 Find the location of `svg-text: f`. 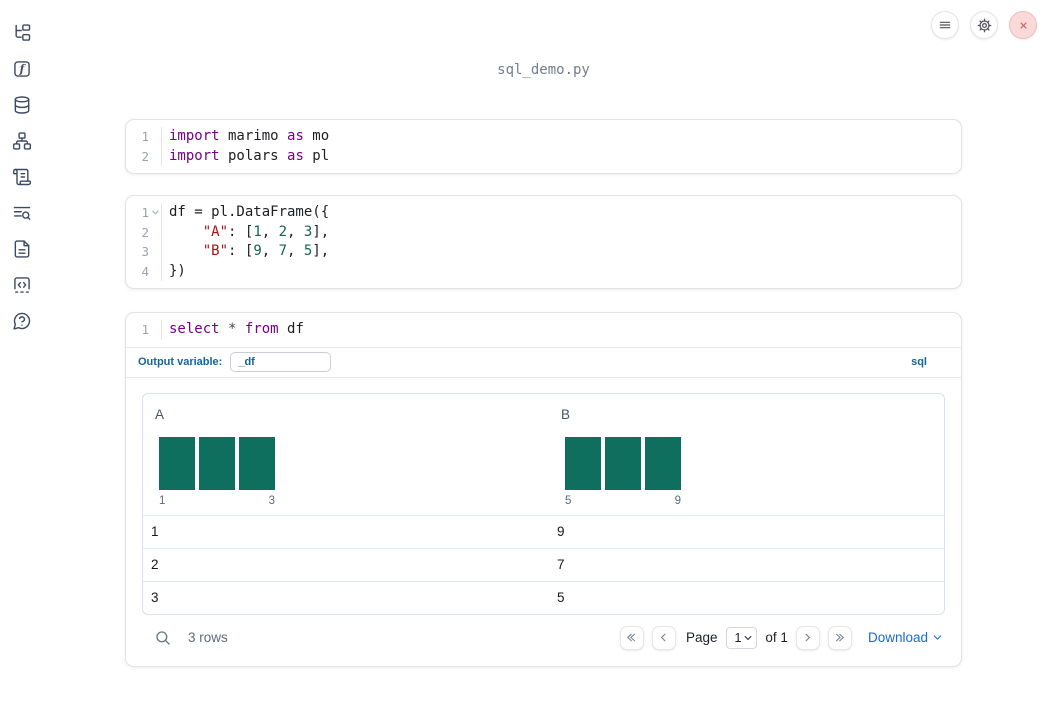

svg-text: f is located at coordinates (23, 69).